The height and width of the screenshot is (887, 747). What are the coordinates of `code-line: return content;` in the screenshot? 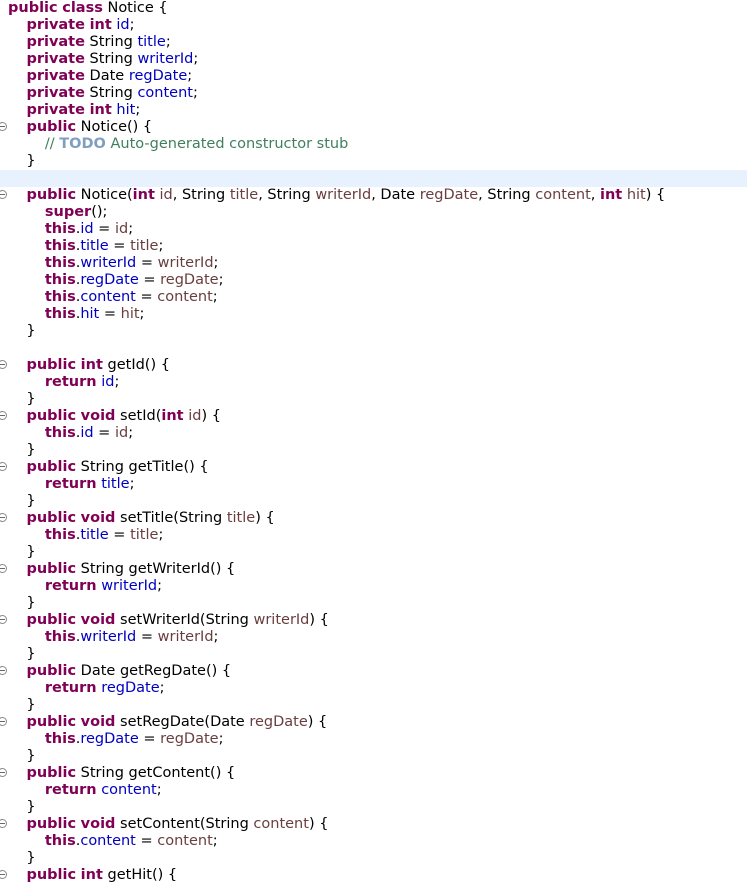 It's located at (373, 790).